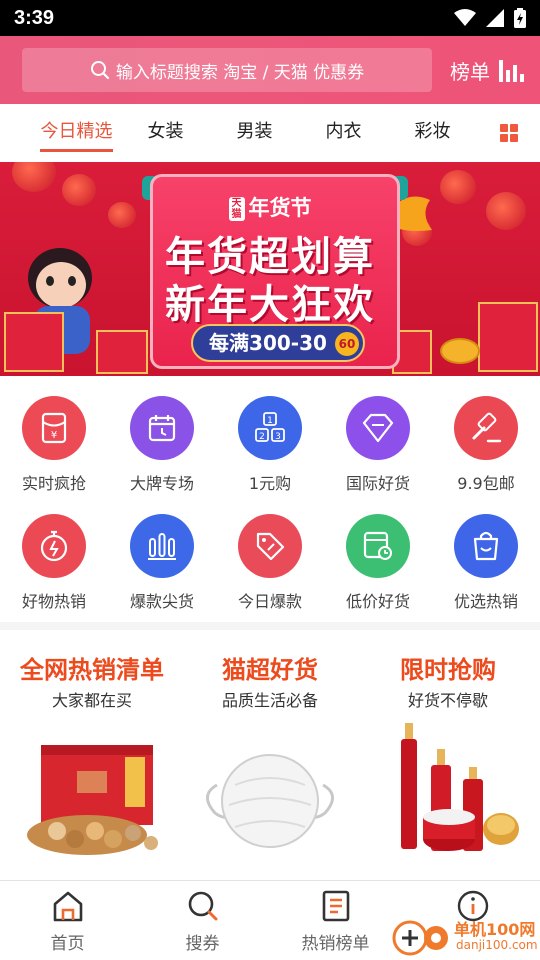 This screenshot has width=540, height=960. What do you see at coordinates (485, 601) in the screenshot?
I see `quick-link-label: 优选热销` at bounding box center [485, 601].